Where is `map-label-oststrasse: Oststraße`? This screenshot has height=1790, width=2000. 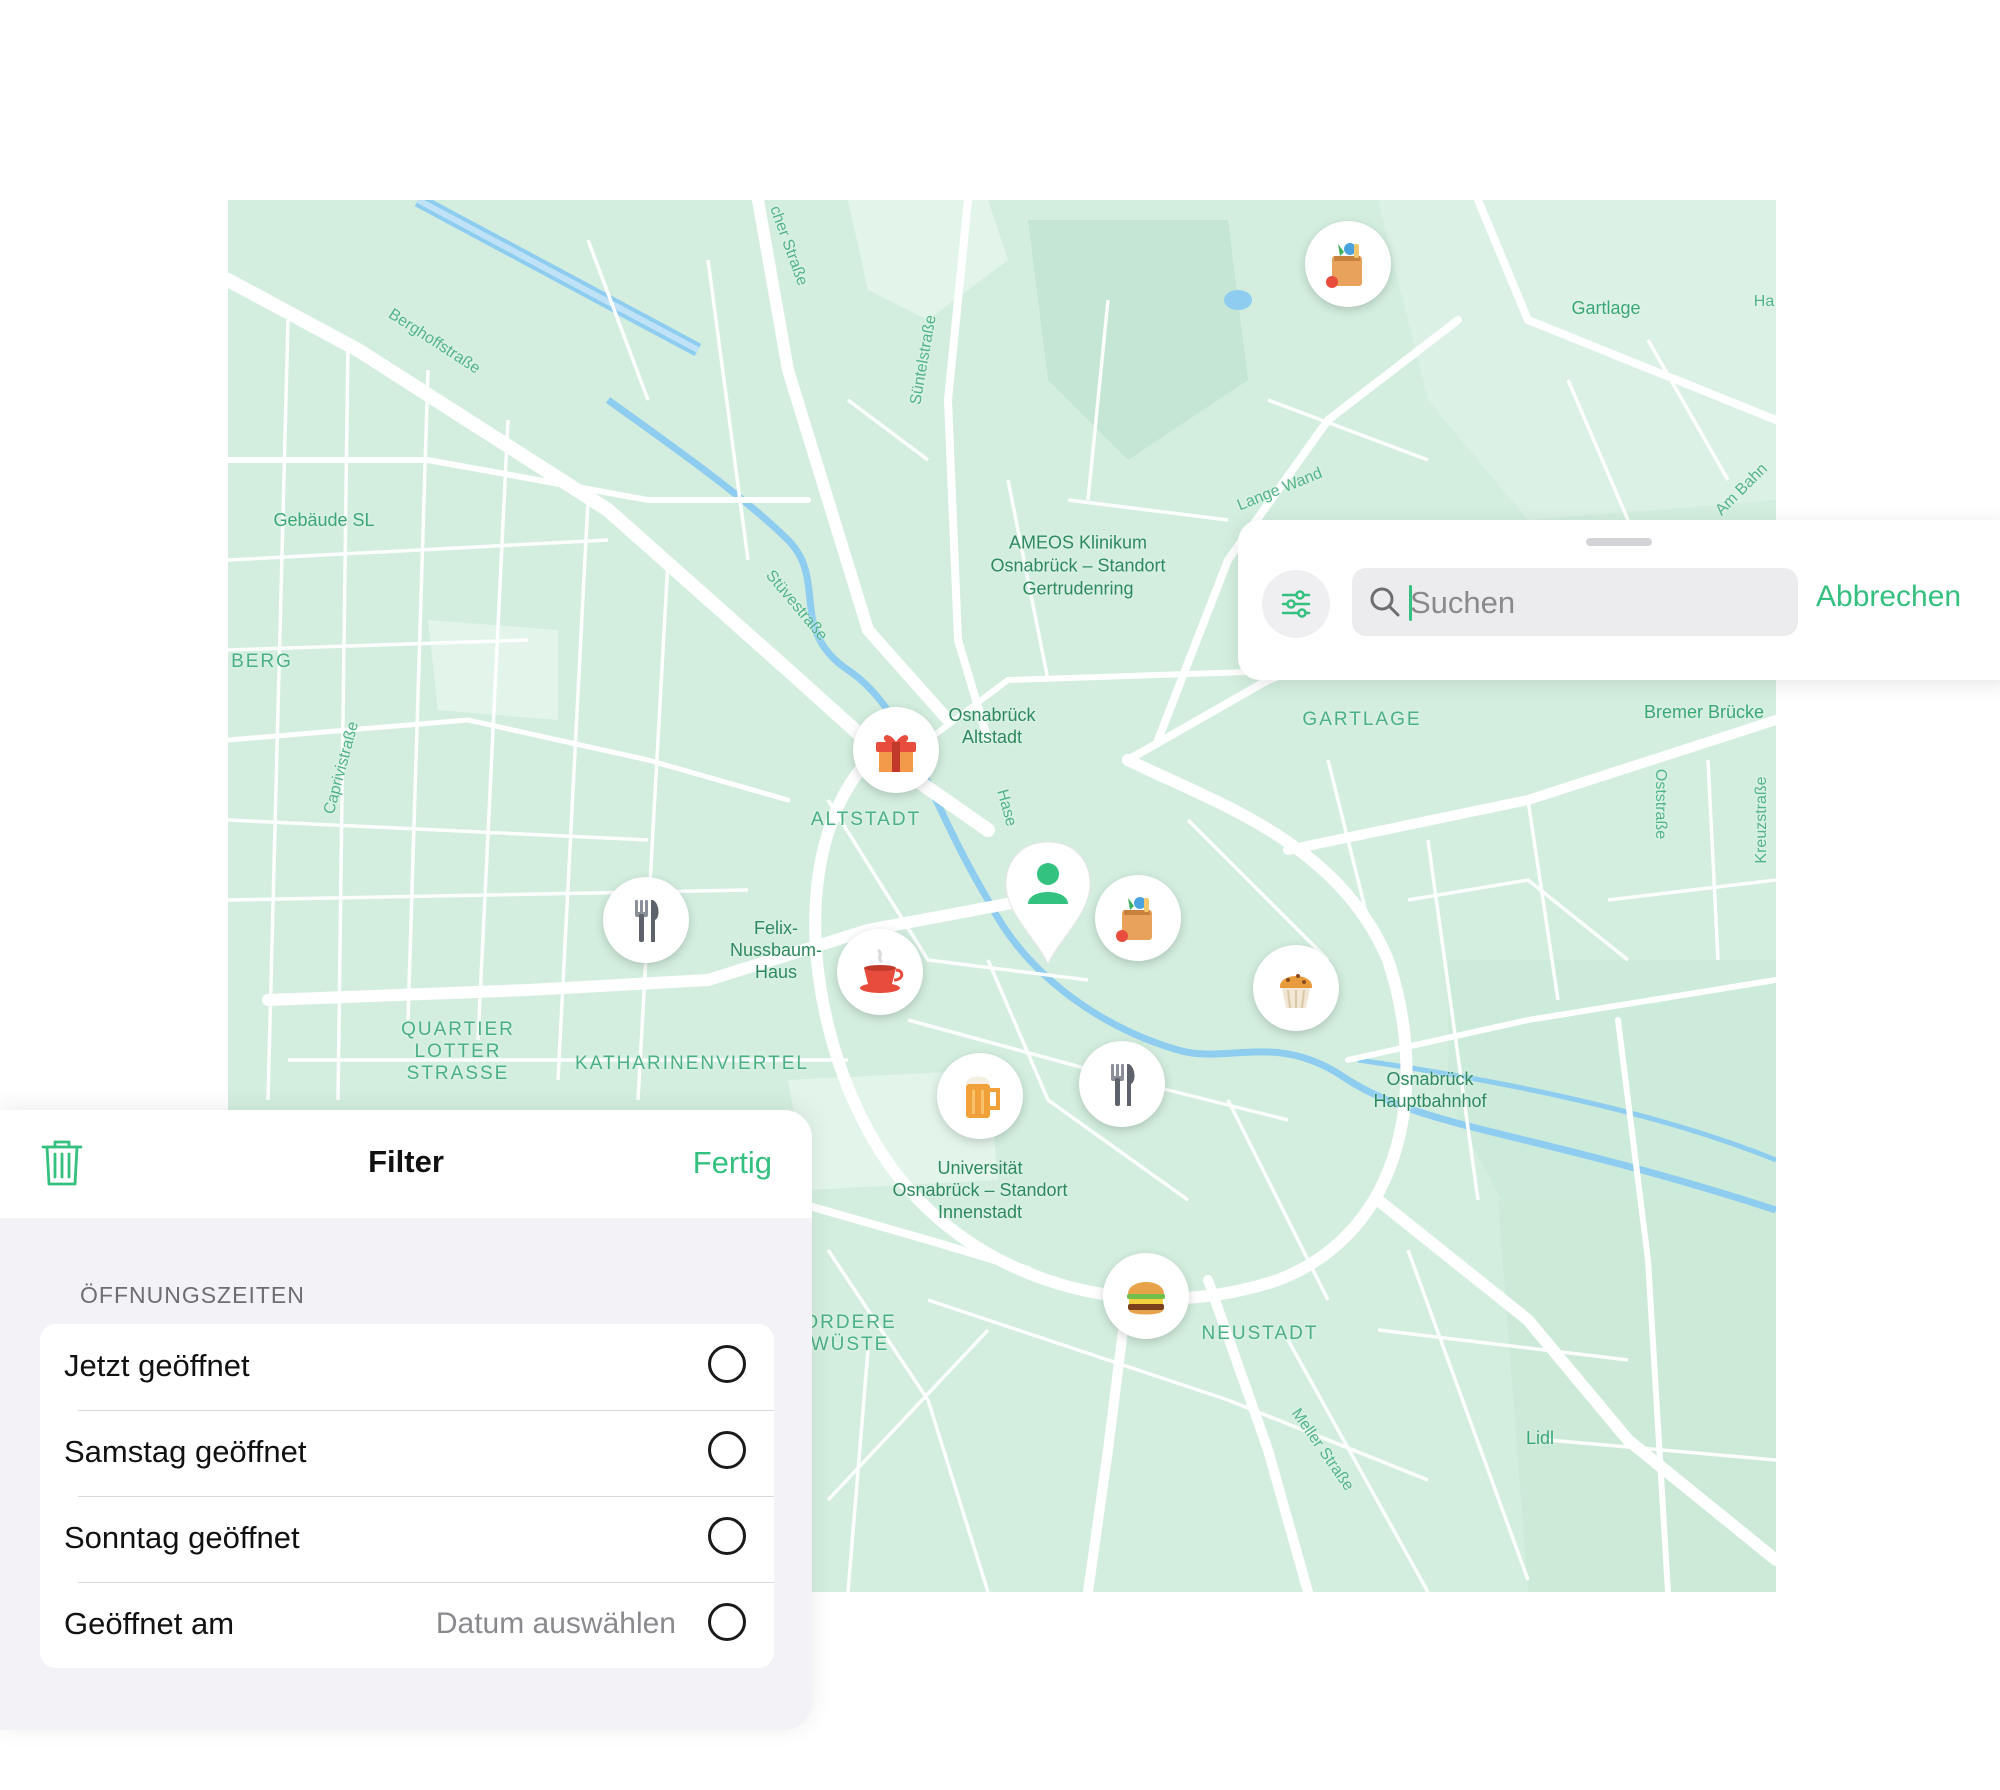 map-label-oststrasse: Oststraße is located at coordinates (1660, 804).